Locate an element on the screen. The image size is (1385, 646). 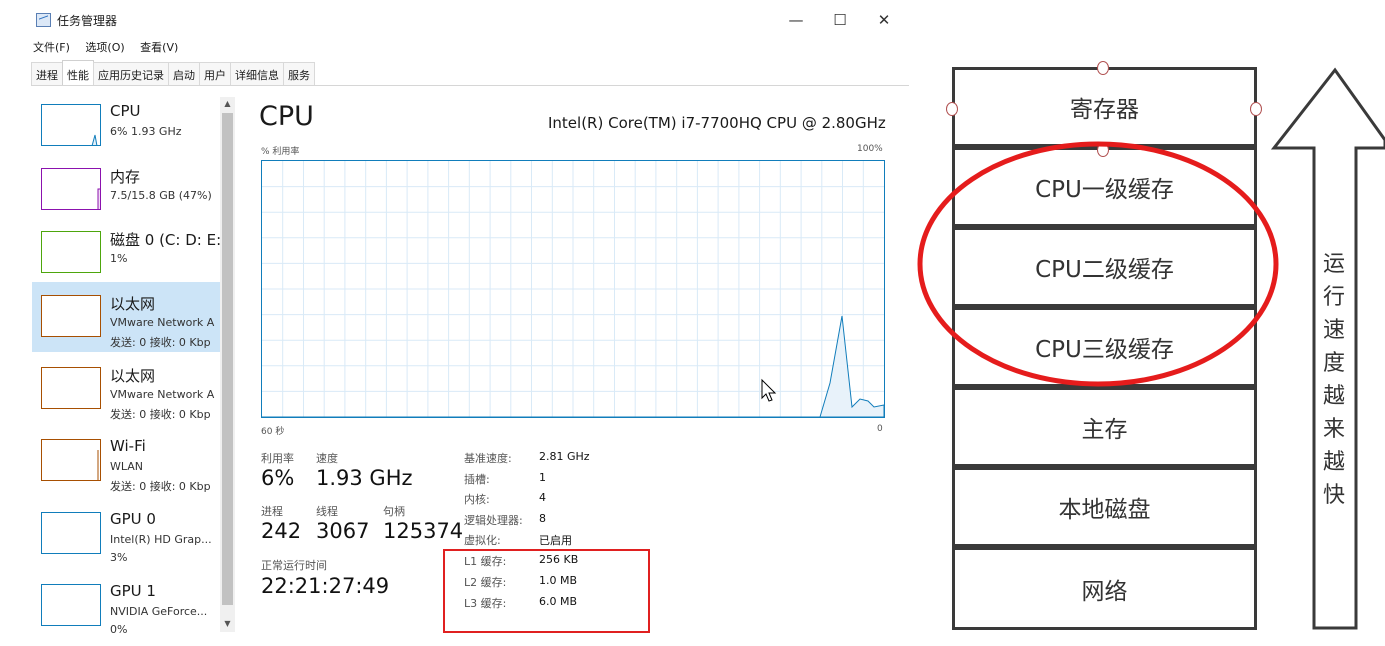
arrow-char: 快 is located at coordinates (1333, 495).